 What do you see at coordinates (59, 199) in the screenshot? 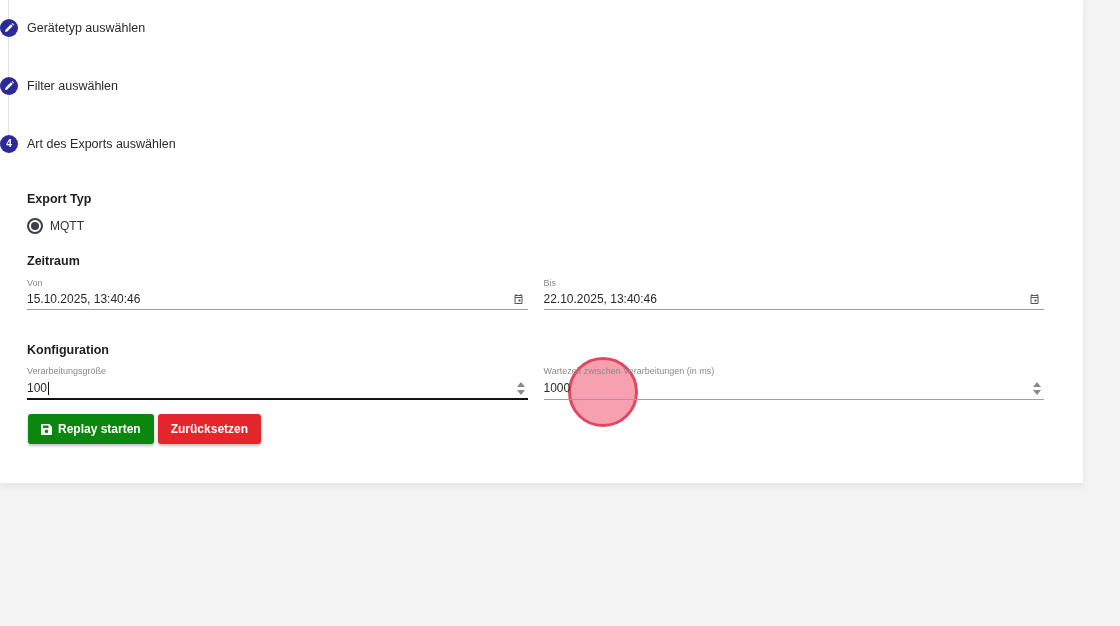
I see `section-heading: Export Typ` at bounding box center [59, 199].